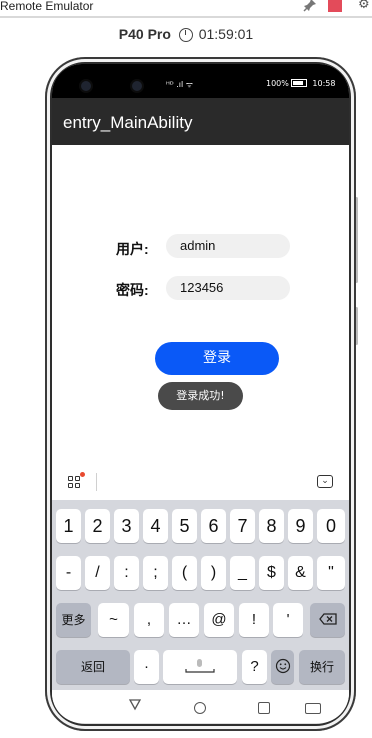 The height and width of the screenshot is (738, 372). I want to click on keyboard-switch-icon, so click(313, 708).